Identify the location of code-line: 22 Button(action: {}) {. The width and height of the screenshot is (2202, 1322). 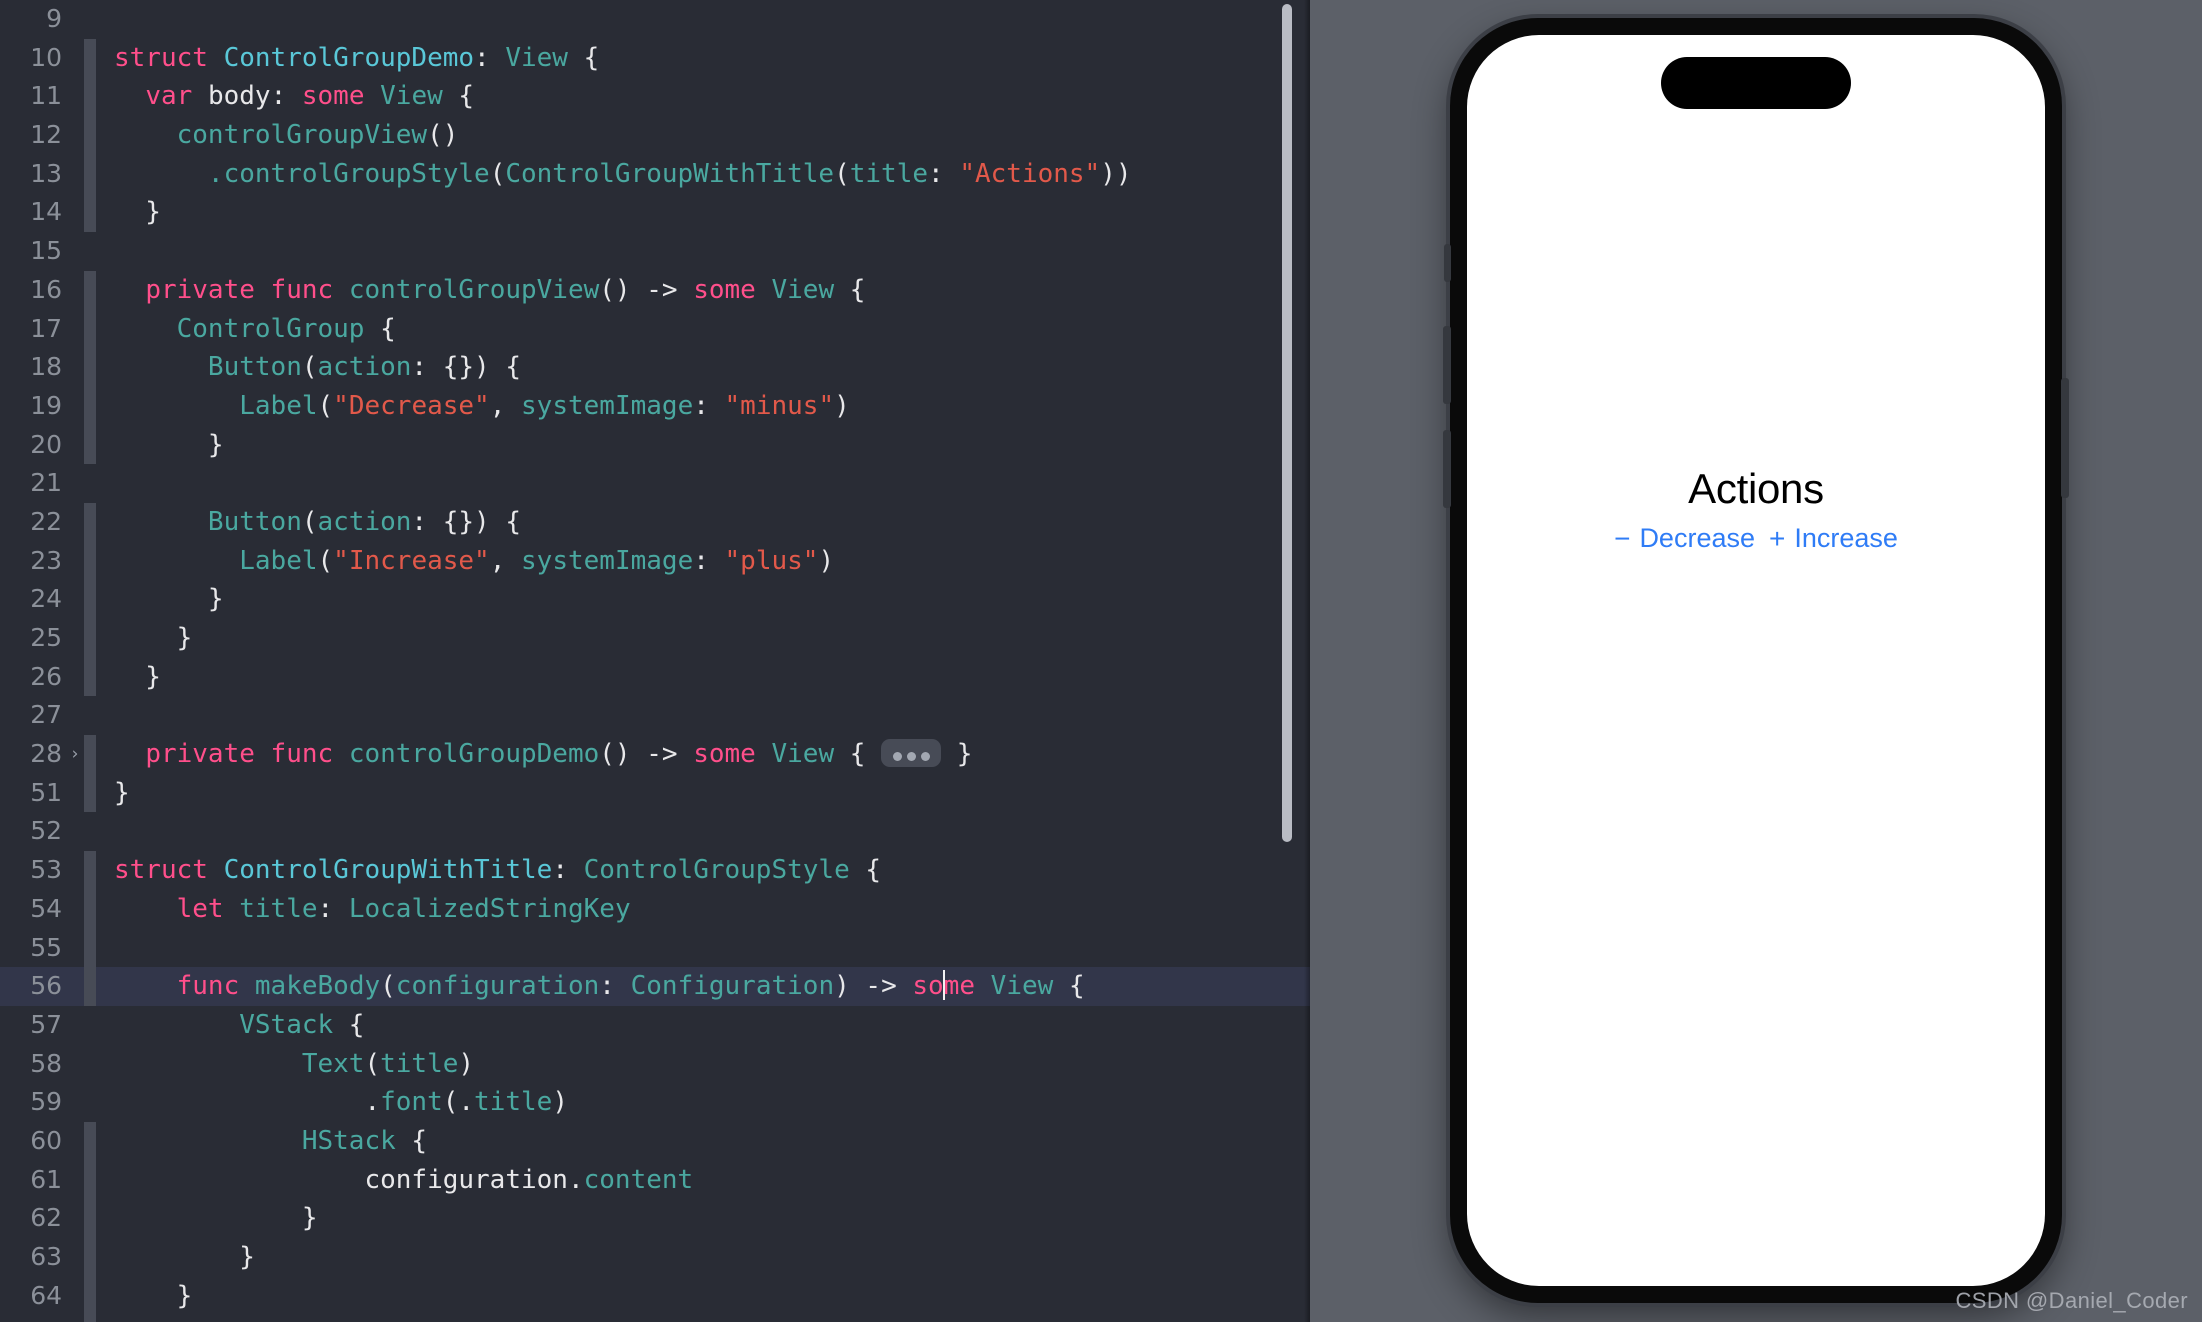
(655, 522).